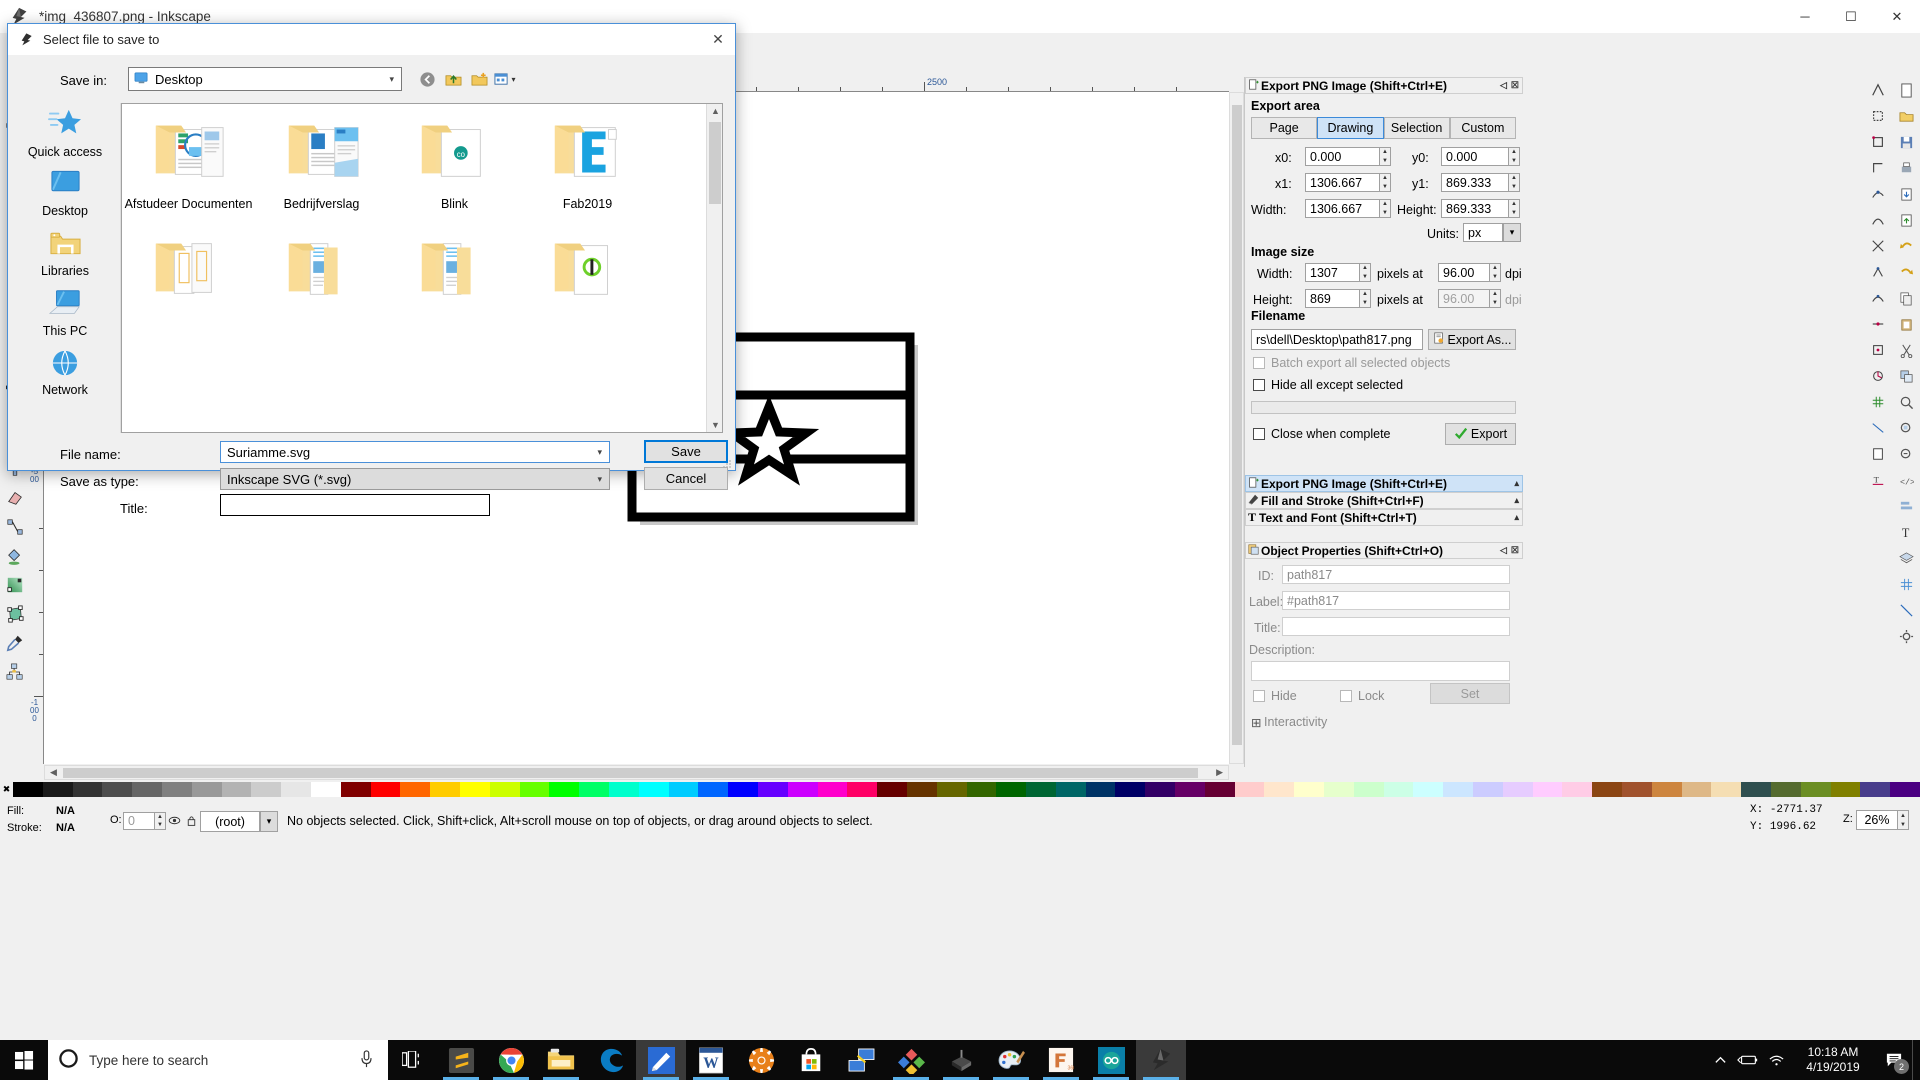  Describe the element at coordinates (415, 452) in the screenshot. I see `file-name-input: Suriamme.svg ▾` at that location.